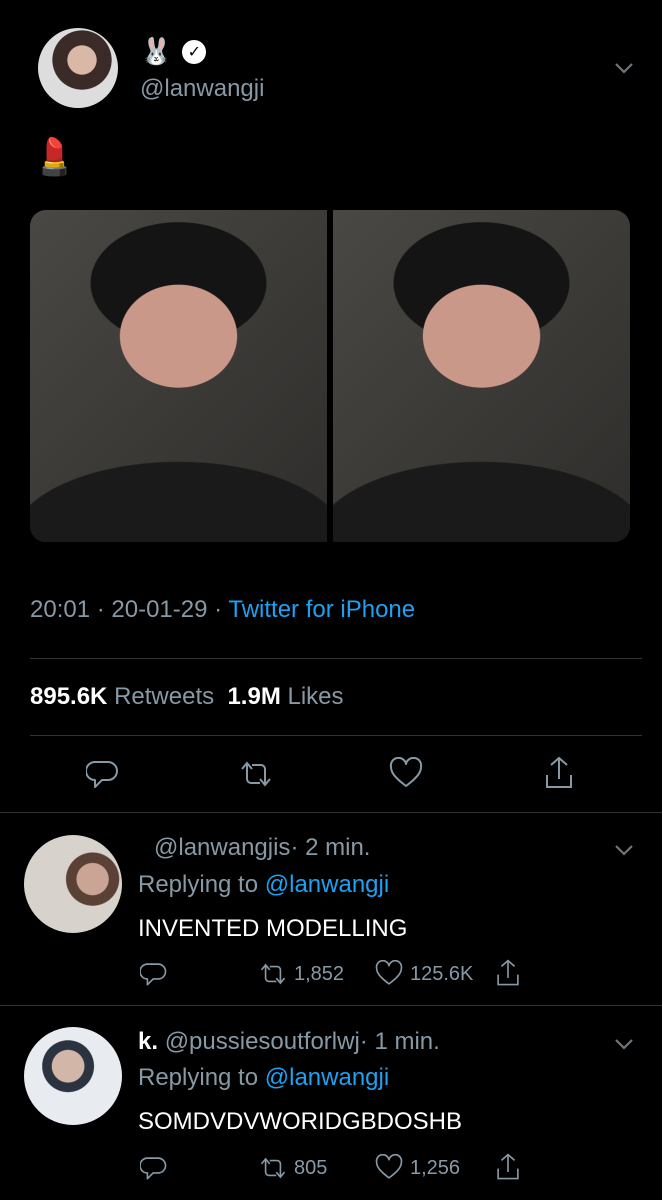 This screenshot has height=1200, width=662. I want to click on timestamp: 20:01 · 20-01-29 ·, so click(129, 609).